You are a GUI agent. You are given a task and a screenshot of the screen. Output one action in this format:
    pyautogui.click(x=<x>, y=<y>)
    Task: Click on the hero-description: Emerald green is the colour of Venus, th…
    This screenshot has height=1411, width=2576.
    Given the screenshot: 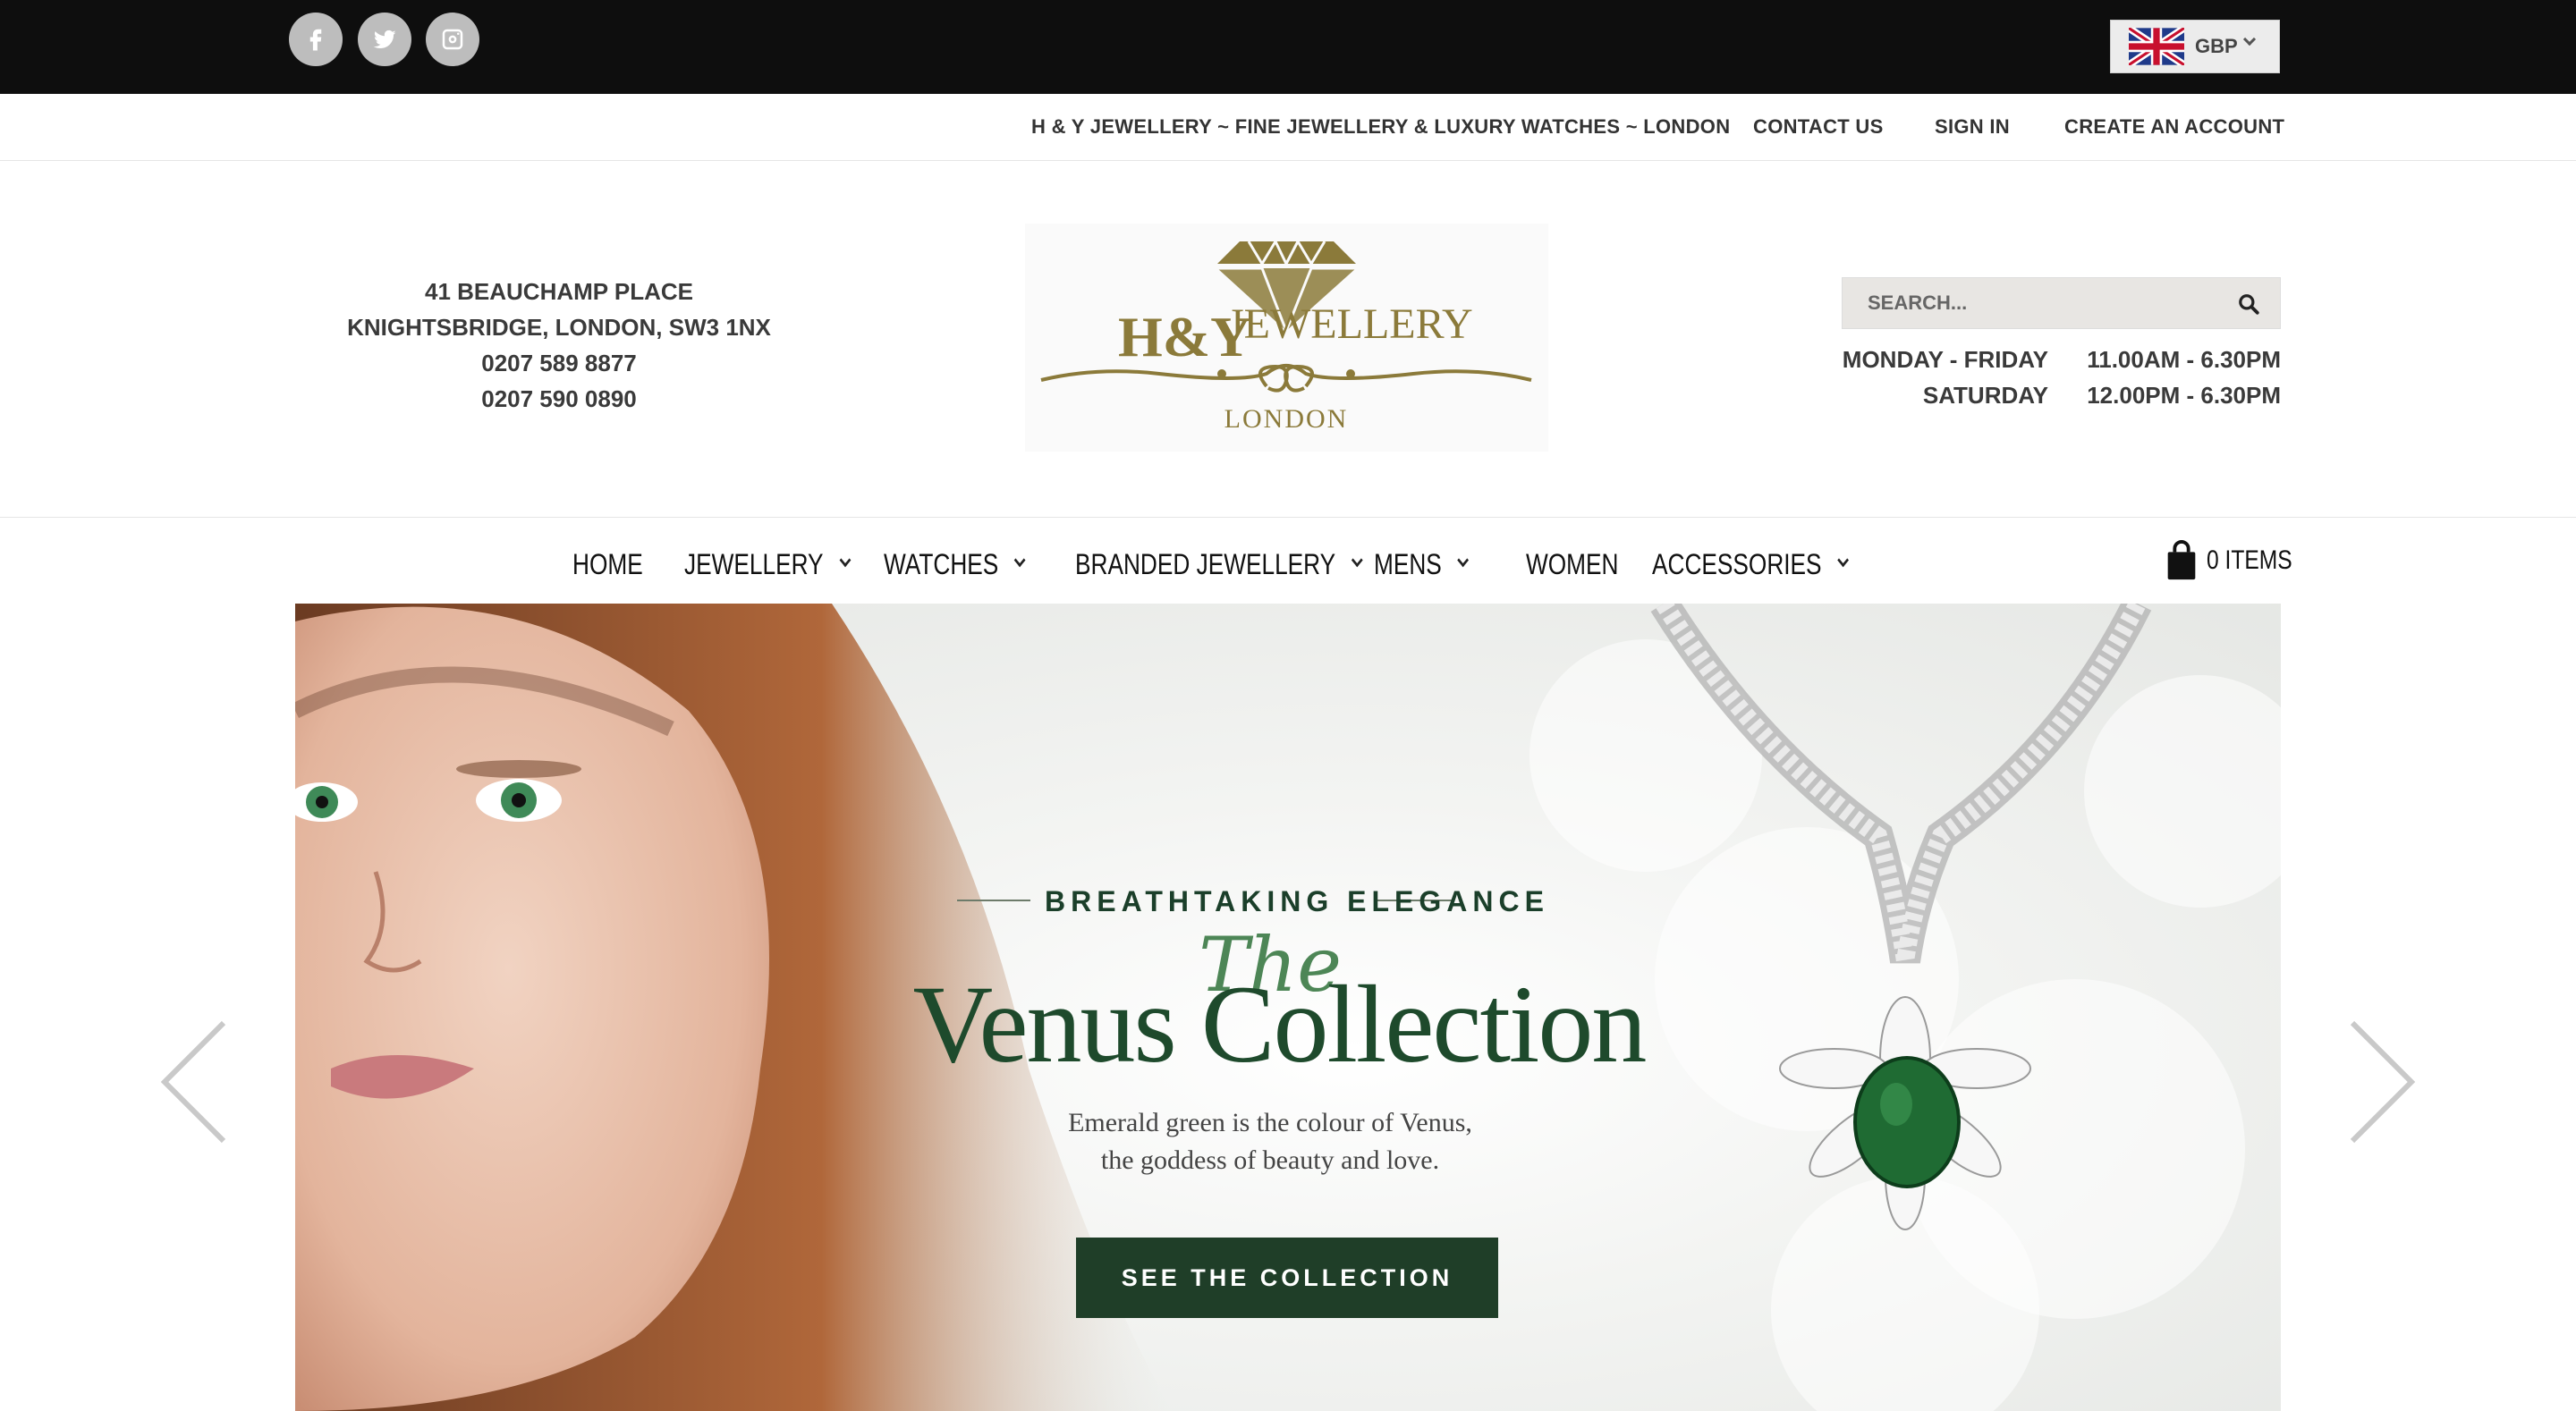 What is the action you would take?
    pyautogui.click(x=1270, y=1141)
    